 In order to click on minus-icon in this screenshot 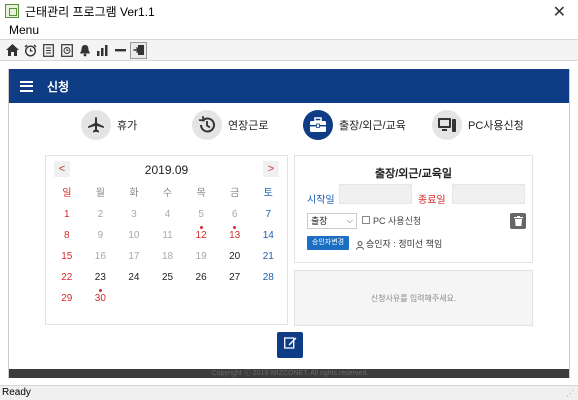, I will do `click(120, 50)`.